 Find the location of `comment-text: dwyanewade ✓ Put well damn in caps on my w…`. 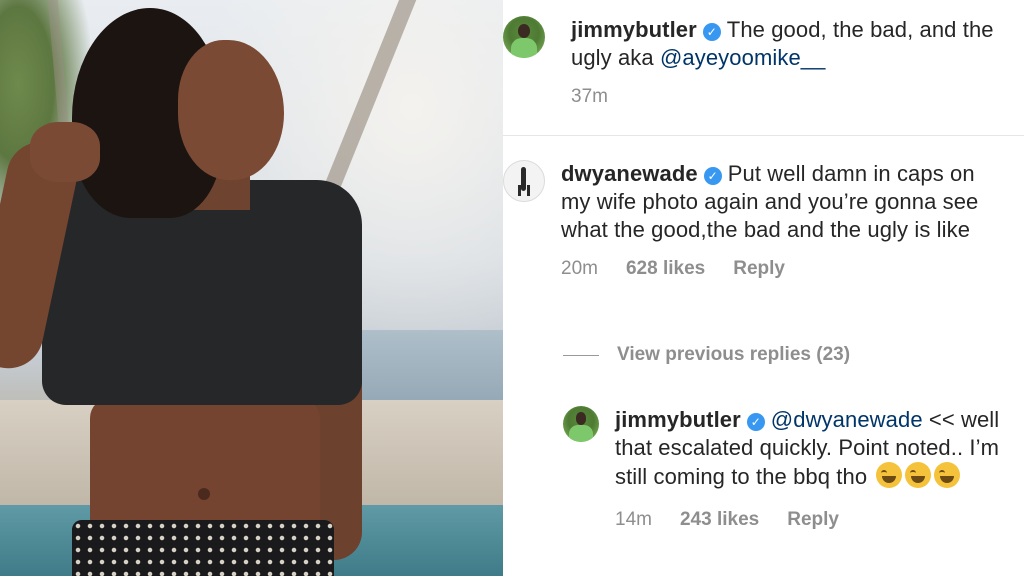

comment-text: dwyanewade ✓ Put well damn in caps on my w… is located at coordinates (783, 202).